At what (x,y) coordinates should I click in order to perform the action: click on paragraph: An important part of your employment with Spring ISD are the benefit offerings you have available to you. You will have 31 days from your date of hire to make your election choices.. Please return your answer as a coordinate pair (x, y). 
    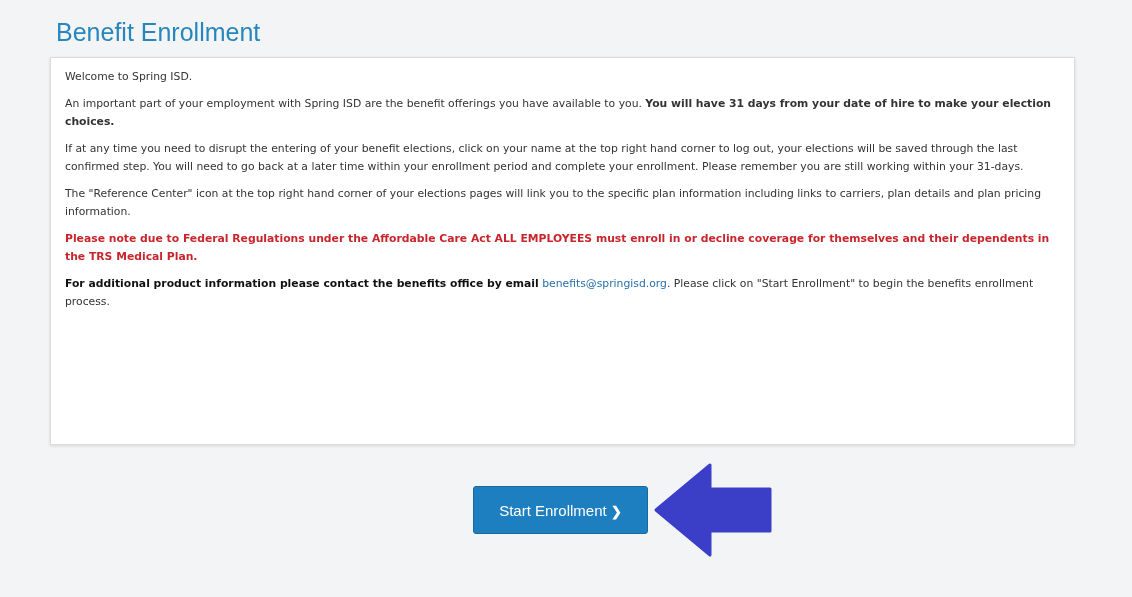
    Looking at the image, I should click on (559, 113).